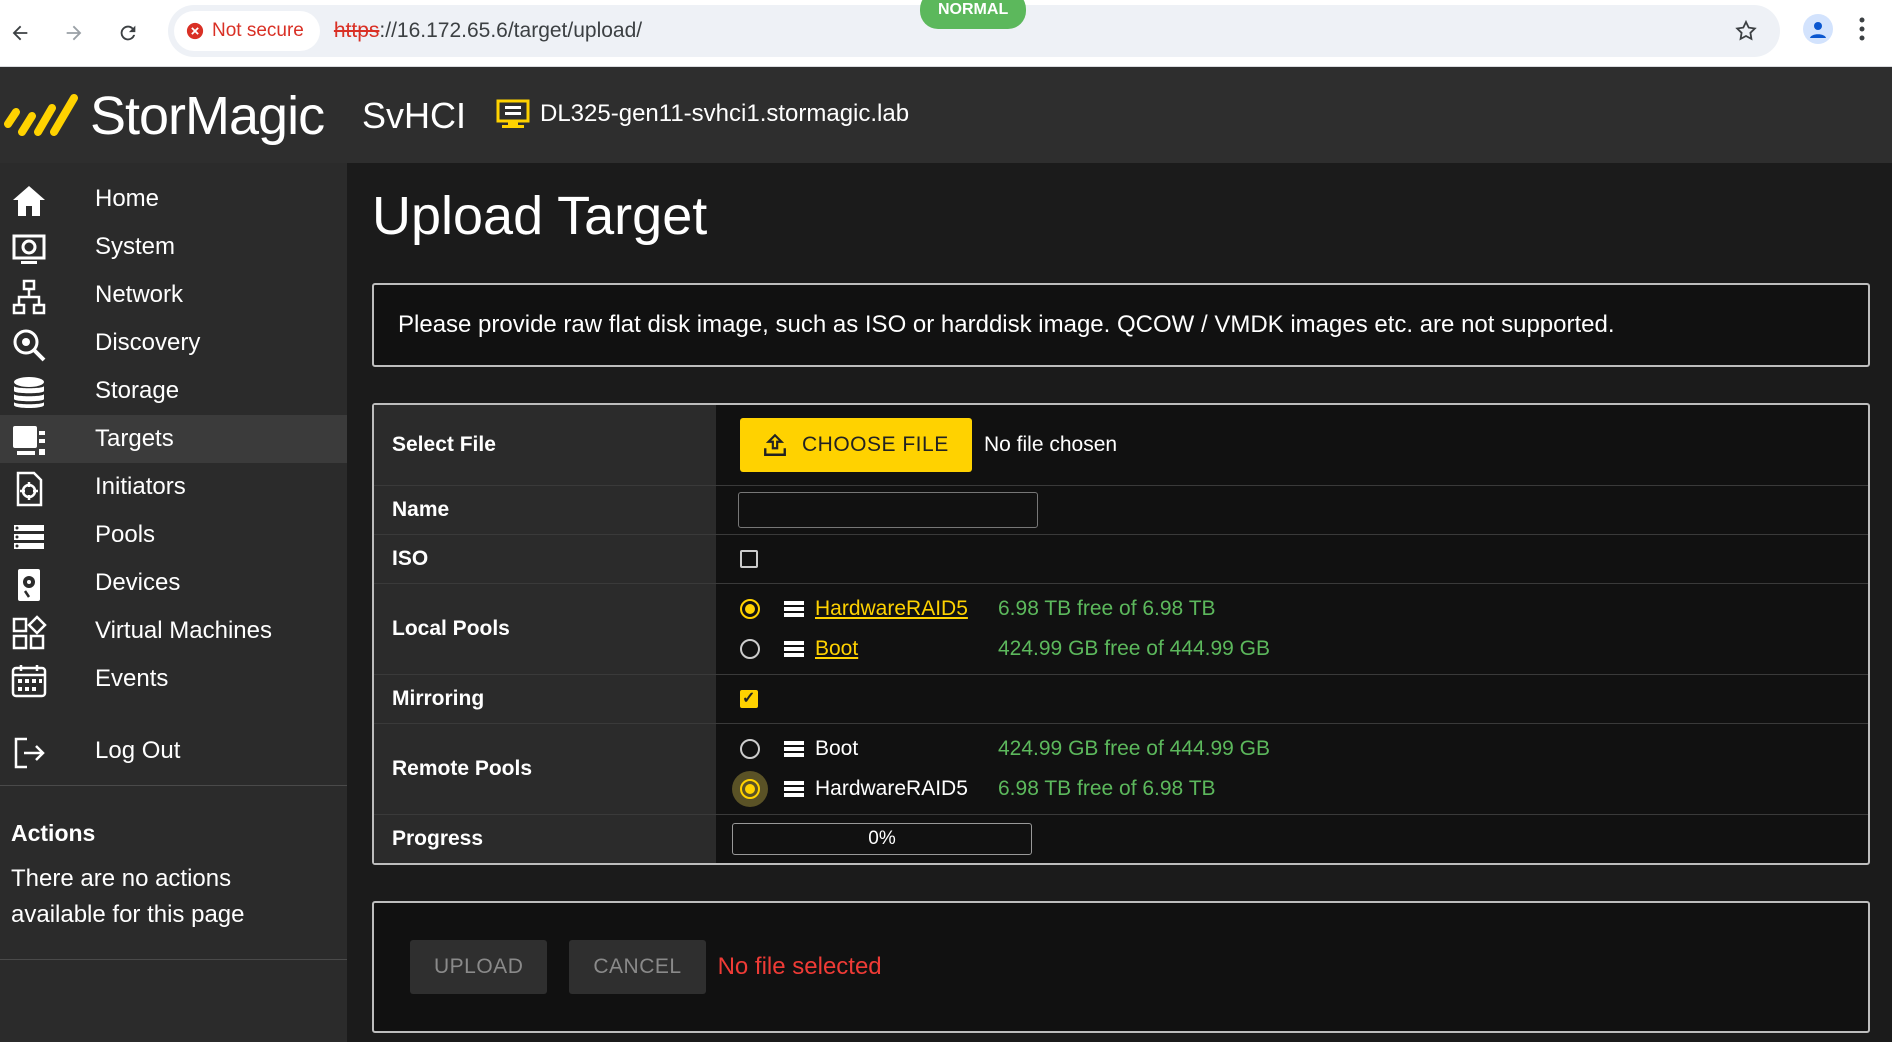 The height and width of the screenshot is (1042, 1892). I want to click on profile-avatar-icon, so click(1818, 29).